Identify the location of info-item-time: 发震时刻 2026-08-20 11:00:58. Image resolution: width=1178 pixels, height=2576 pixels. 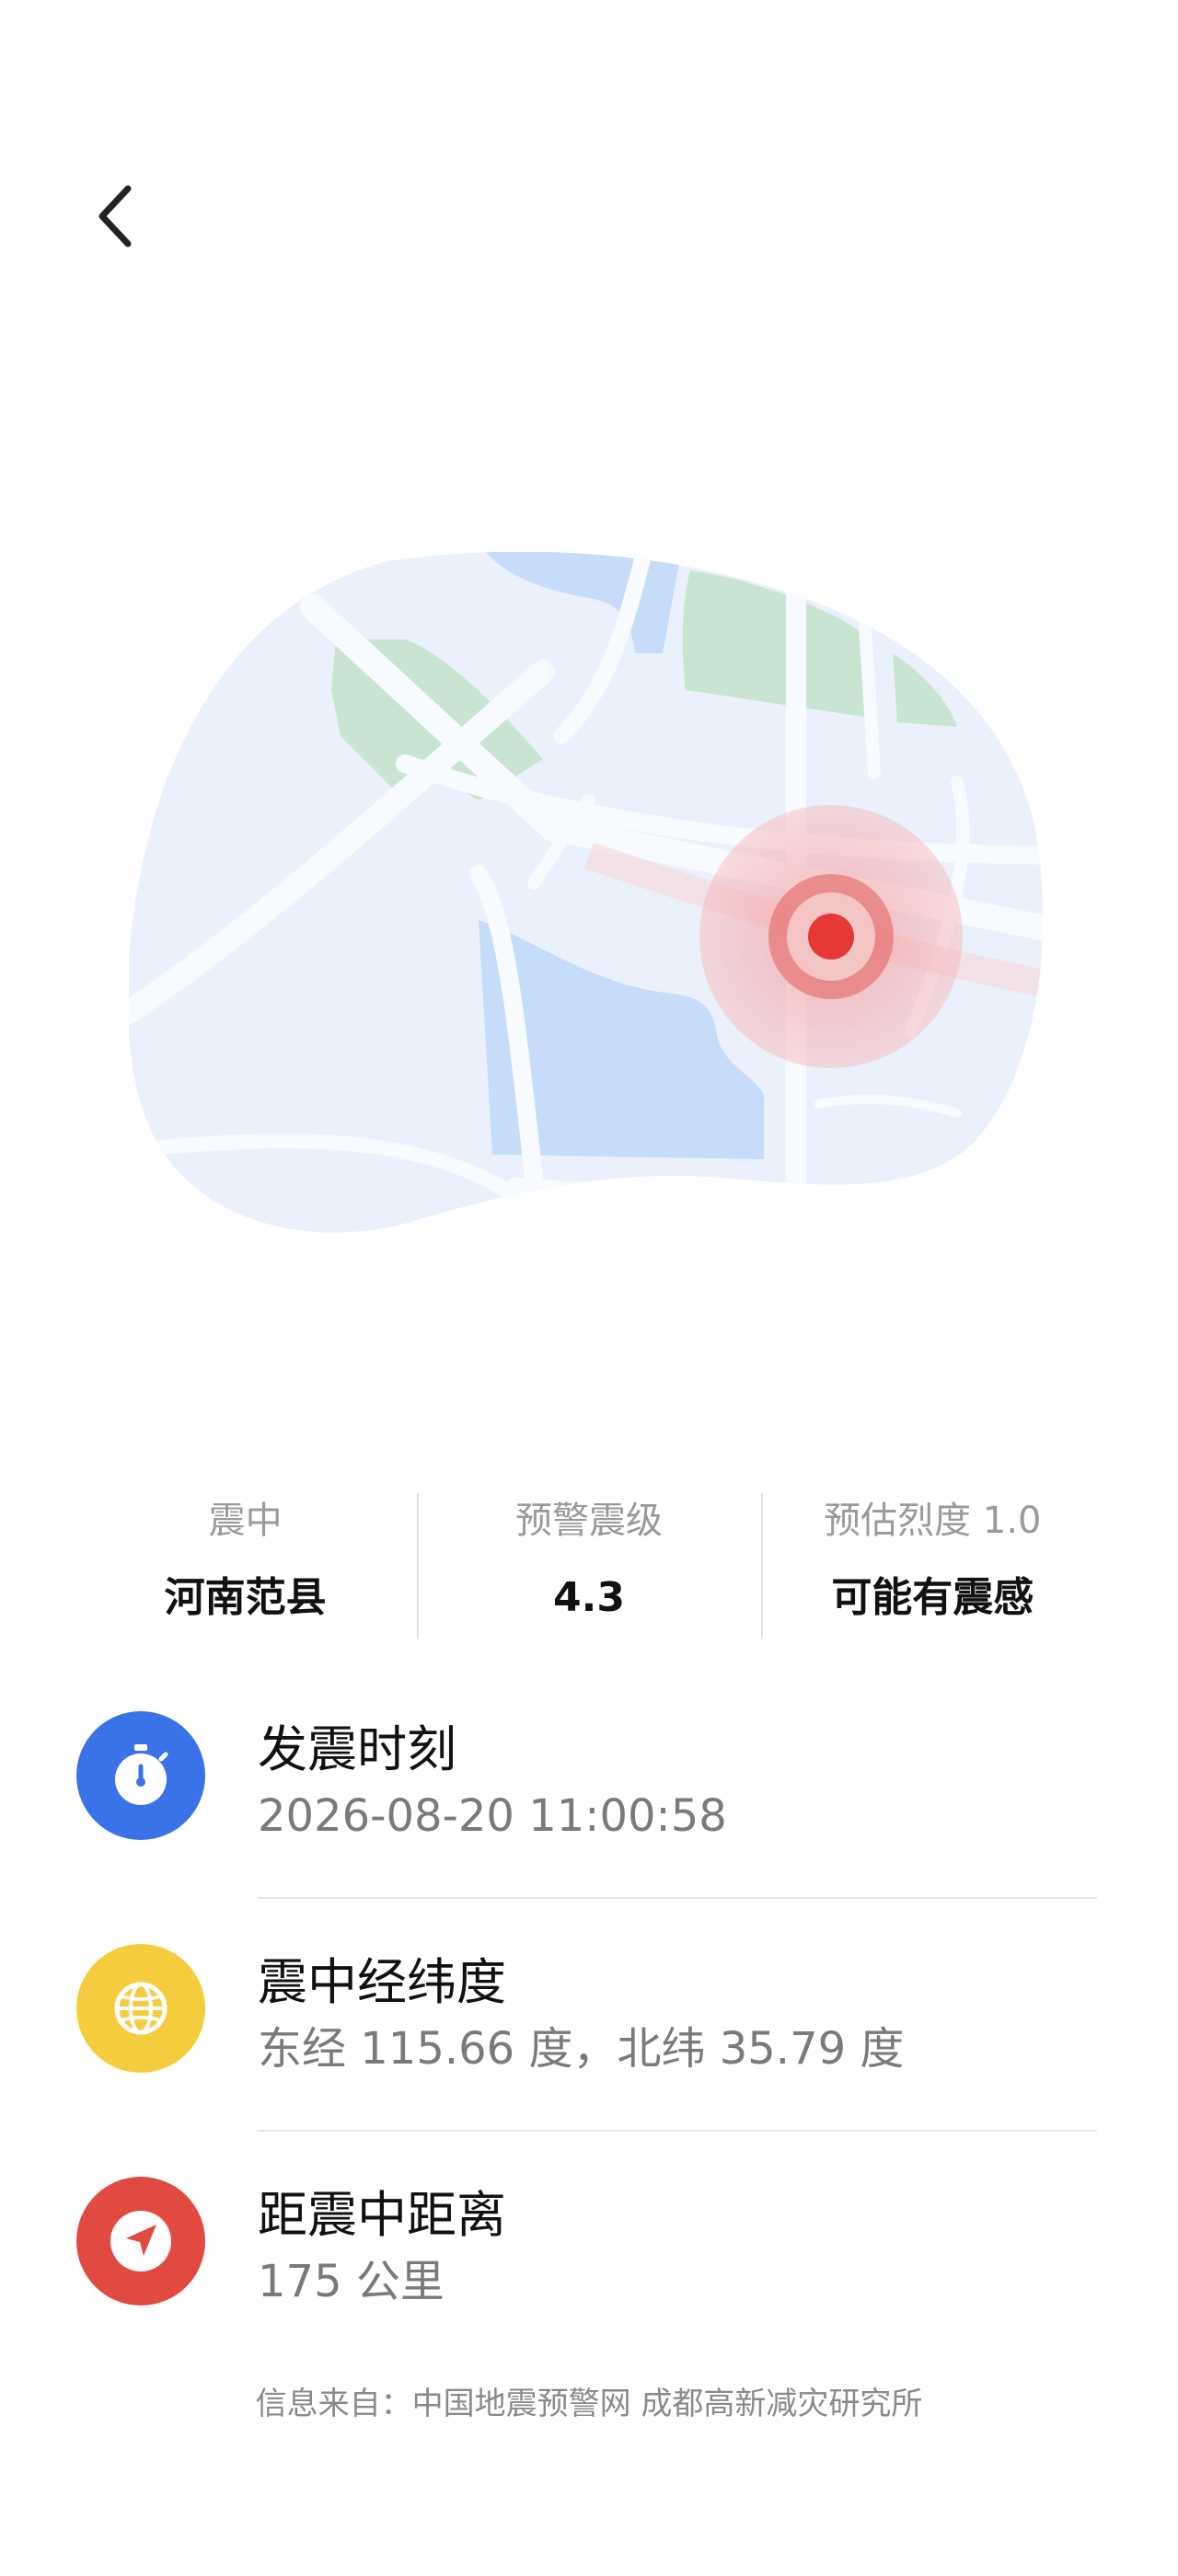
(589, 1826).